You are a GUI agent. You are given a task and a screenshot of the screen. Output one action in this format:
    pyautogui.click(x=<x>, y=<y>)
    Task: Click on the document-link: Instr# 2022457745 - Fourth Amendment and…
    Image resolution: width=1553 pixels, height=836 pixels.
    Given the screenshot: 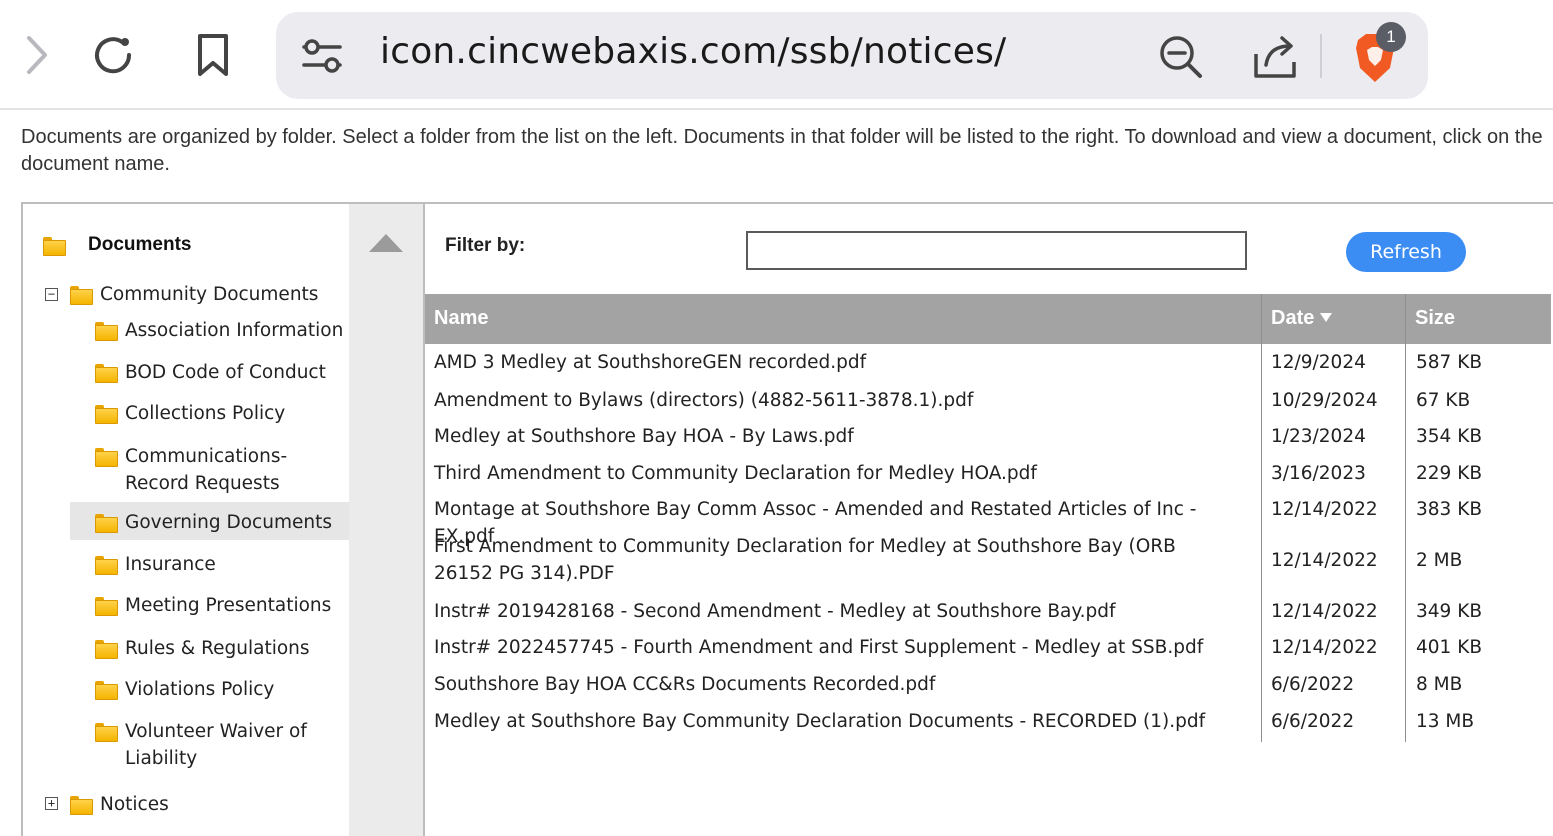 What is the action you would take?
    pyautogui.click(x=834, y=647)
    